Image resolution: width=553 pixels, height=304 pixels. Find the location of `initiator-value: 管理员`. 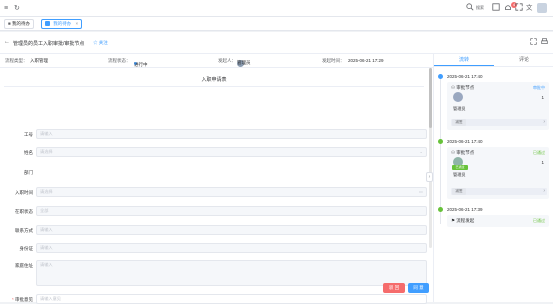

initiator-value: 管理员 is located at coordinates (244, 62).